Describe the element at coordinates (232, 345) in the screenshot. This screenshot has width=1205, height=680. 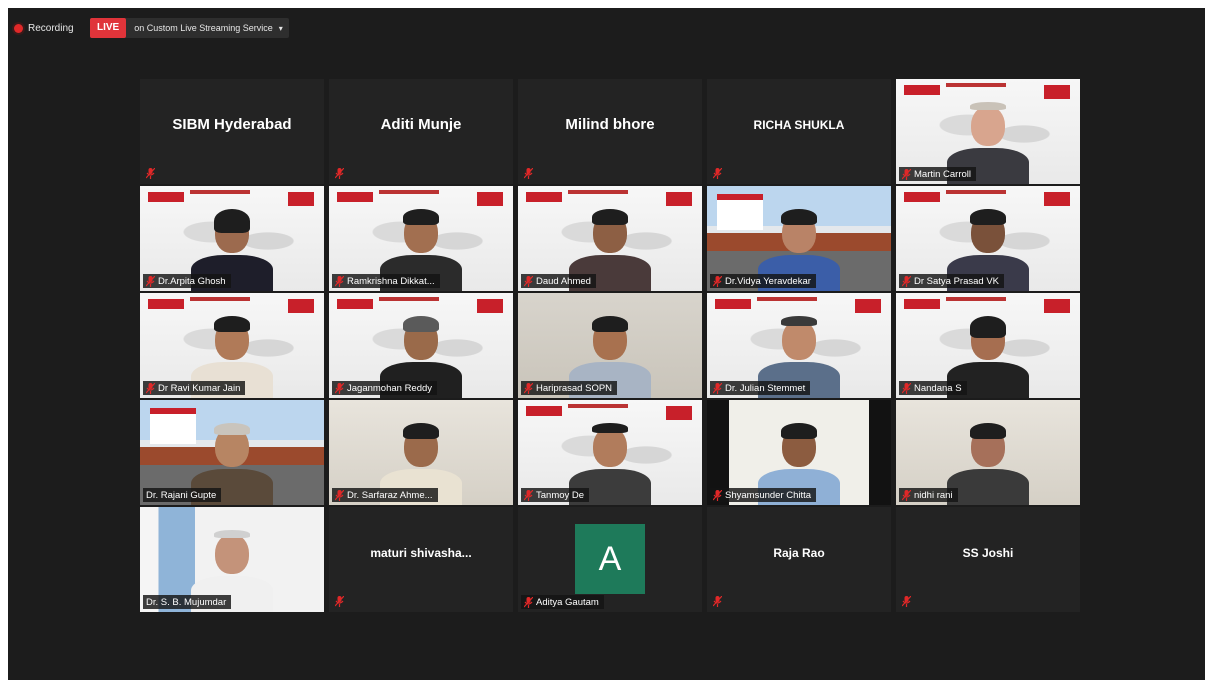
I see `participant-video-tile: Dr Ravi Kumar Jain` at that location.